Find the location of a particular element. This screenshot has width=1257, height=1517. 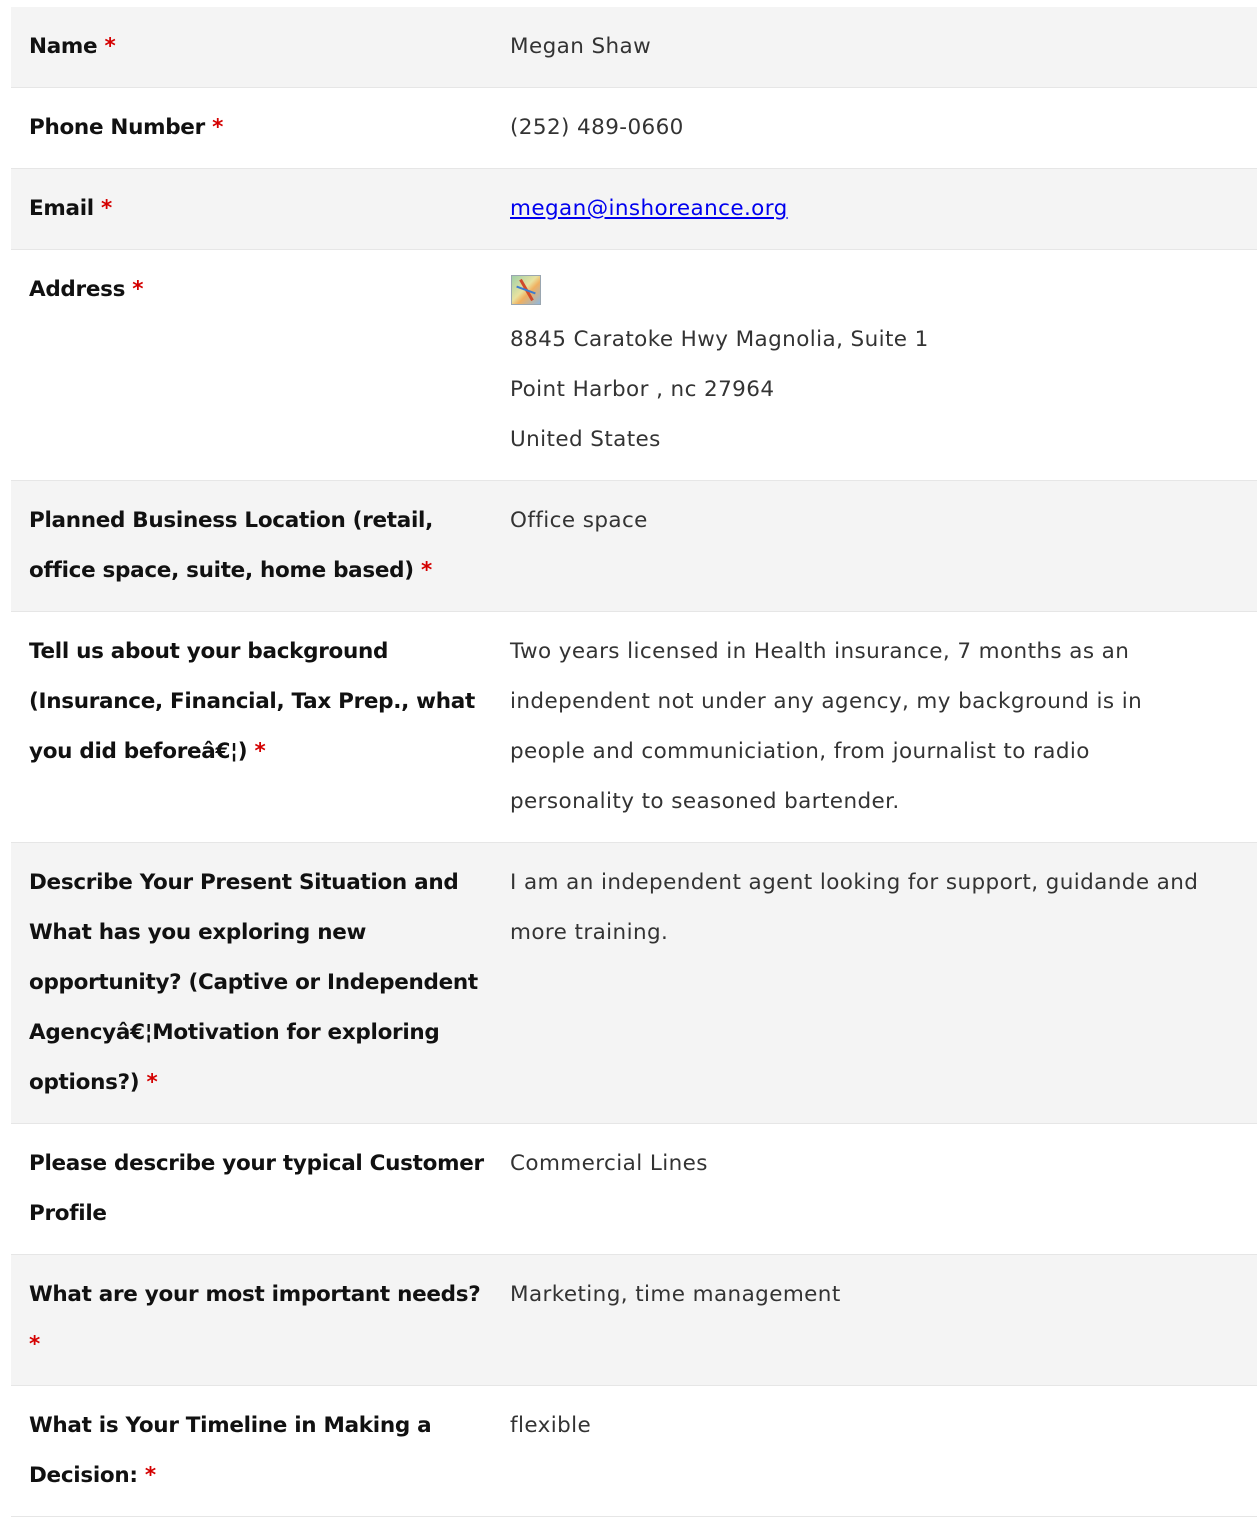

table-row: Phone Number * (252) 489-0660 is located at coordinates (634, 128).